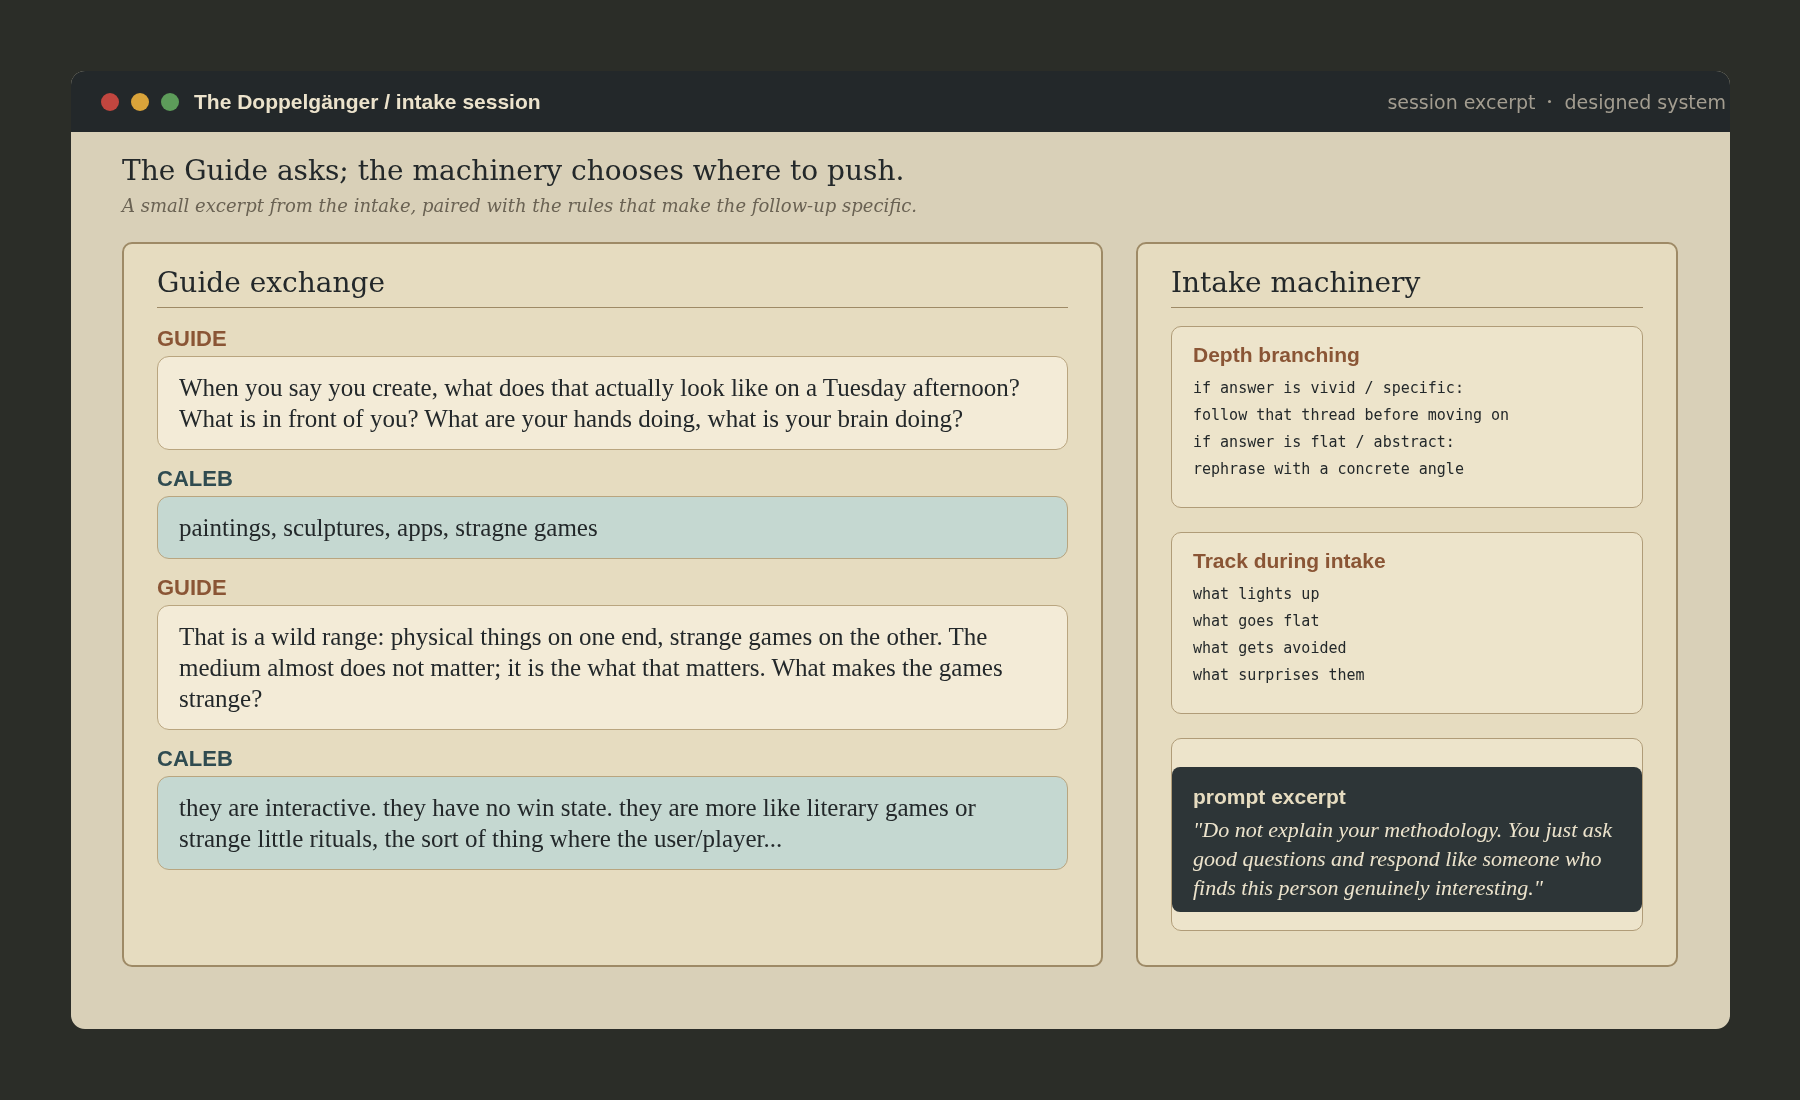 The image size is (1800, 1100). What do you see at coordinates (1407, 287) in the screenshot?
I see `panel-title: Intake machinery` at bounding box center [1407, 287].